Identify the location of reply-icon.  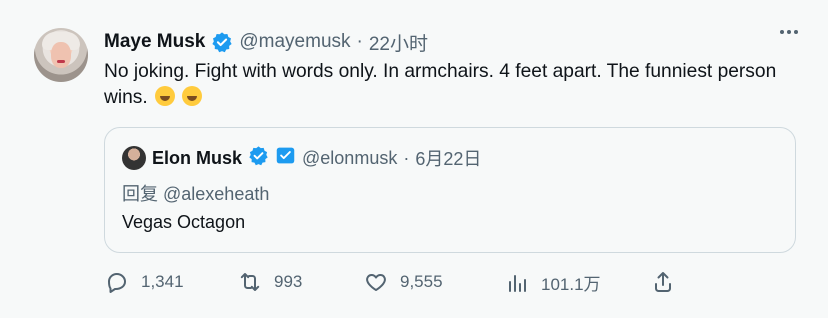
(117, 283).